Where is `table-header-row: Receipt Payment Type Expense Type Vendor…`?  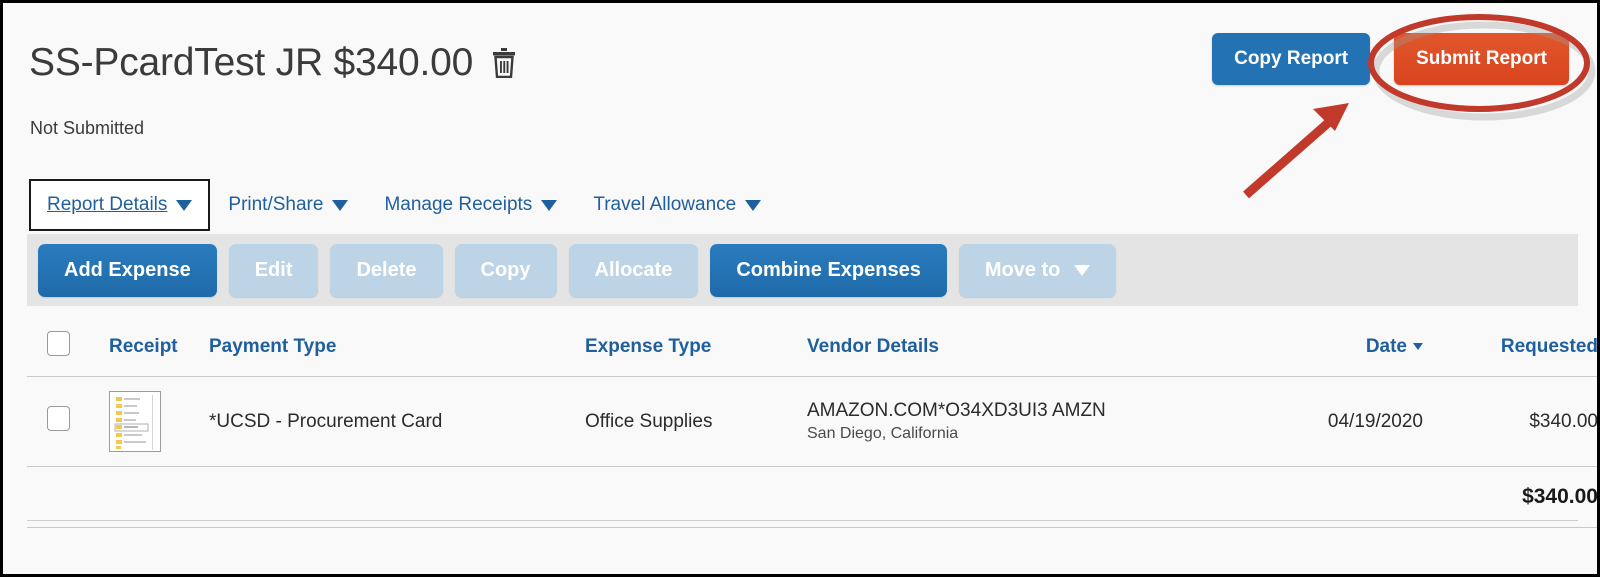
table-header-row: Receipt Payment Type Expense Type Vendor… is located at coordinates (812, 349).